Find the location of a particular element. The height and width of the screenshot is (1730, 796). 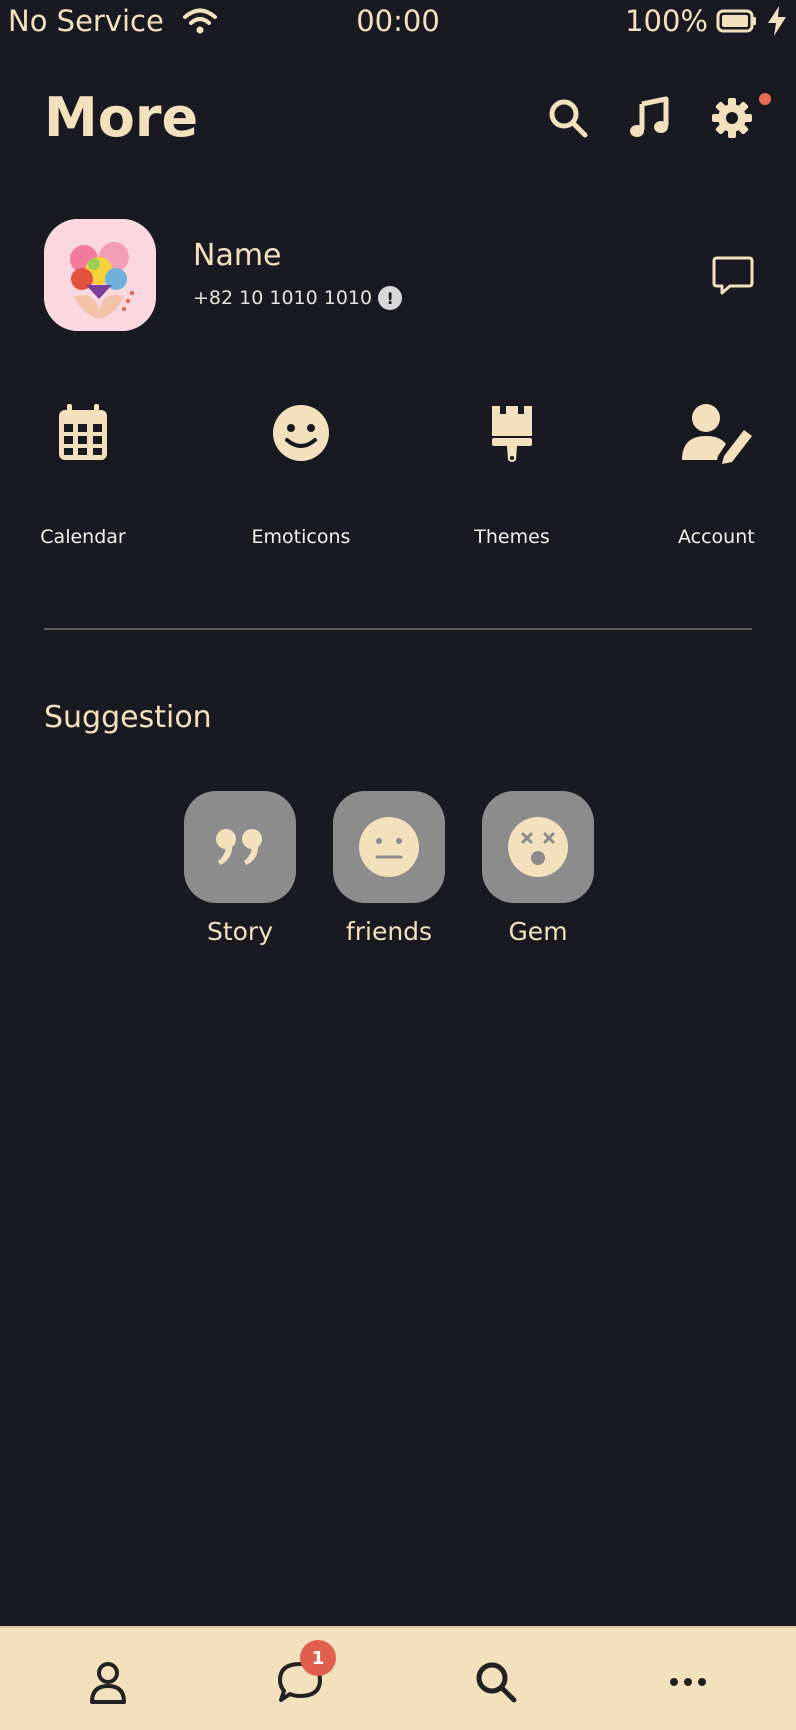

status-right: 100% is located at coordinates (706, 21).